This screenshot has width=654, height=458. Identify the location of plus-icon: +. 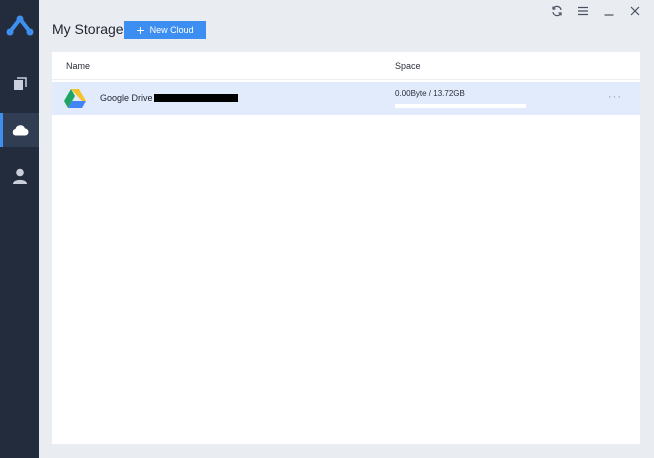
(140, 29).